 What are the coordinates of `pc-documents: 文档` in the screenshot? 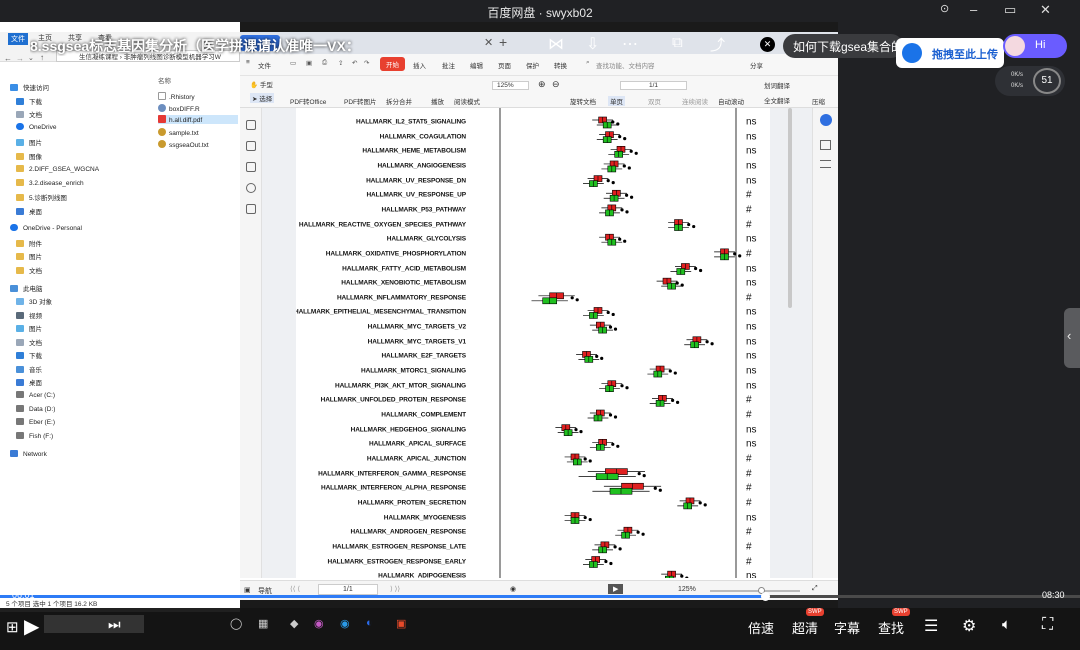 It's located at (29, 343).